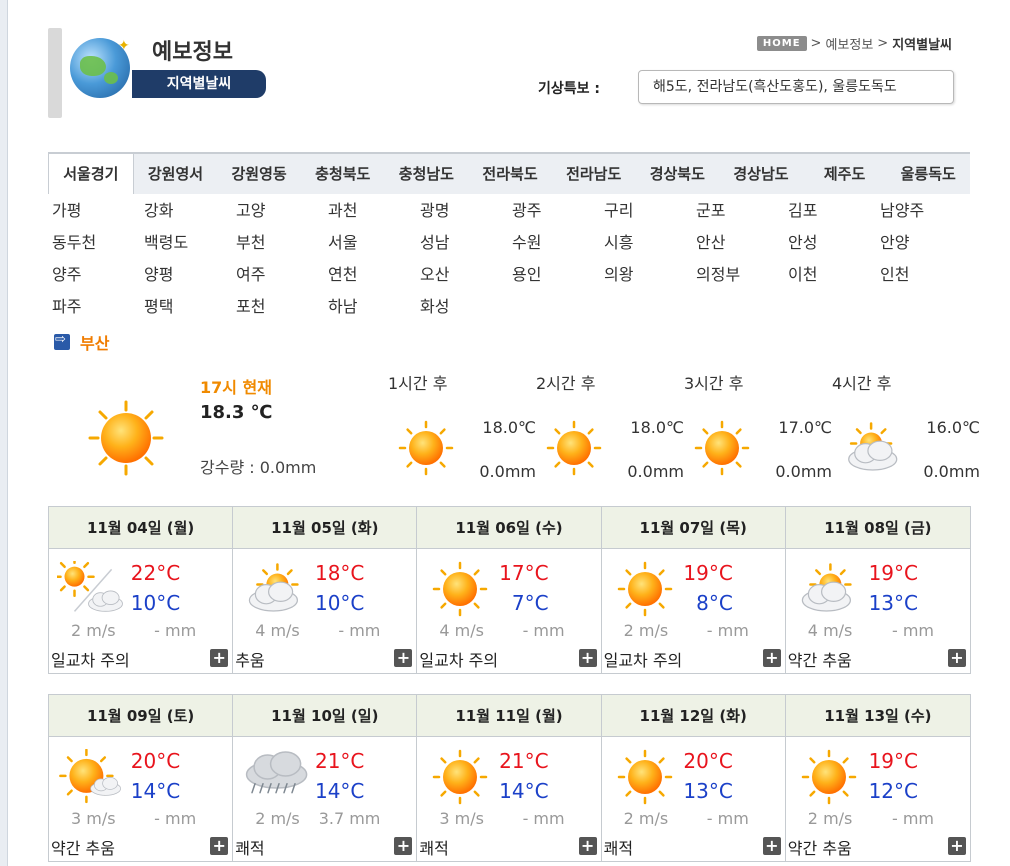 This screenshot has width=1010, height=866. Describe the element at coordinates (509, 778) in the screenshot. I see `day-forecast: 11월 11일 (월) 21°C 14°C 3 m/s - mm 쾌적 +` at that location.